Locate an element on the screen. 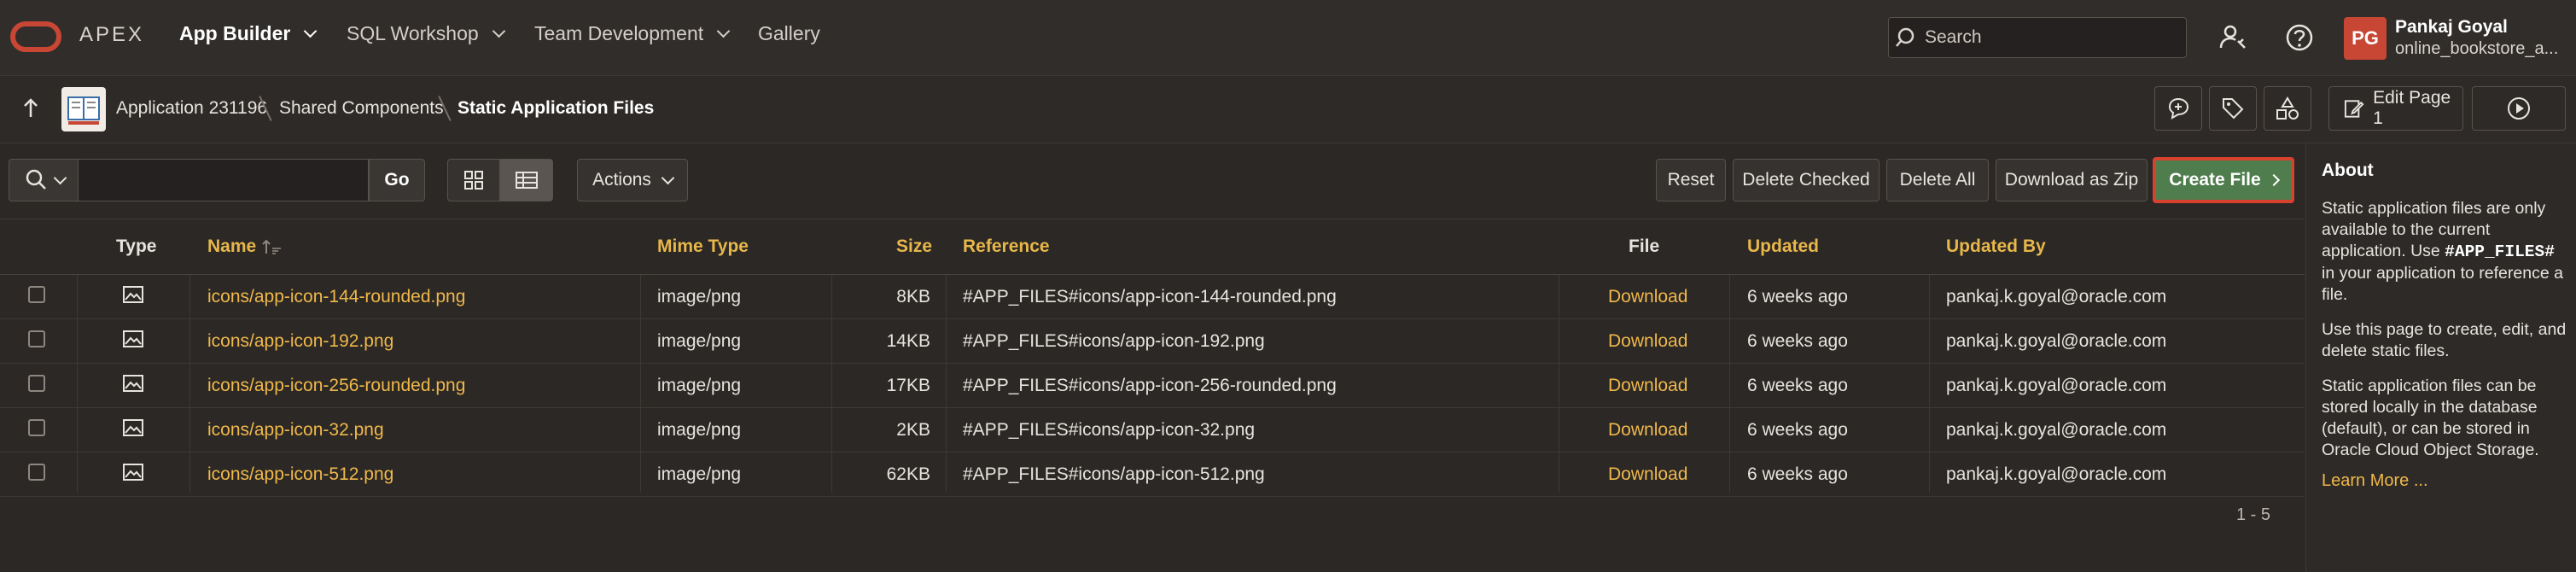  edit-icon is located at coordinates (2354, 109).